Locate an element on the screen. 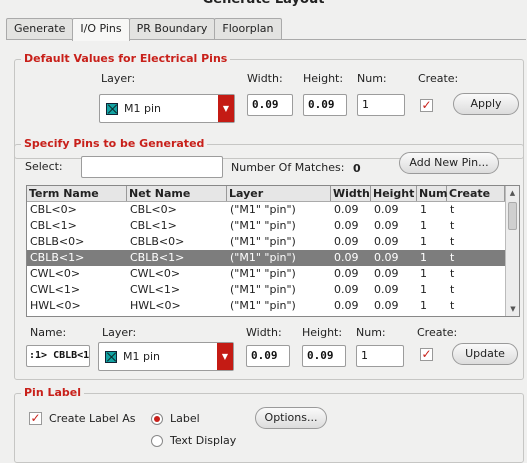  edit-height-field: 0.09 is located at coordinates (324, 356).